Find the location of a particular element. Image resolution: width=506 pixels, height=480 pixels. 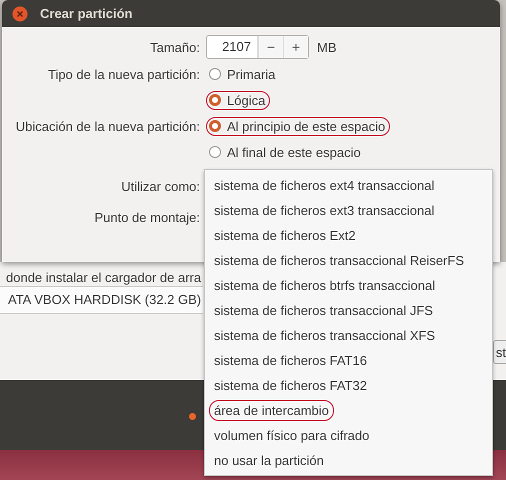

menu-item: área de intercambio is located at coordinates (271, 410).